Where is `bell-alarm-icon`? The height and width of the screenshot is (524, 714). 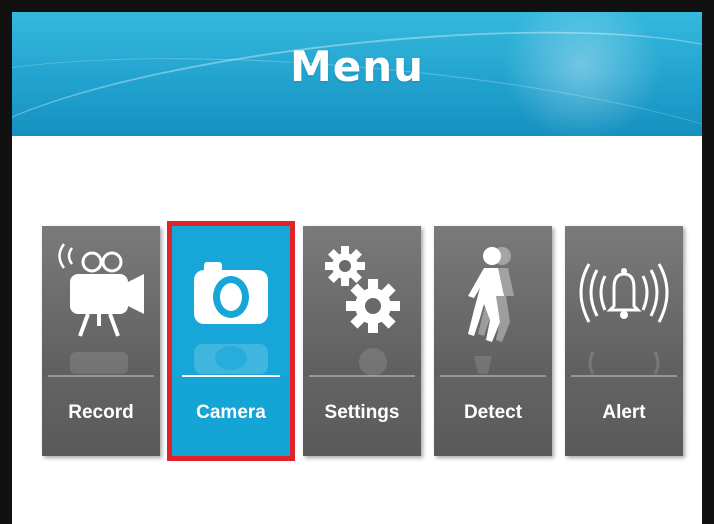 bell-alarm-icon is located at coordinates (624, 319).